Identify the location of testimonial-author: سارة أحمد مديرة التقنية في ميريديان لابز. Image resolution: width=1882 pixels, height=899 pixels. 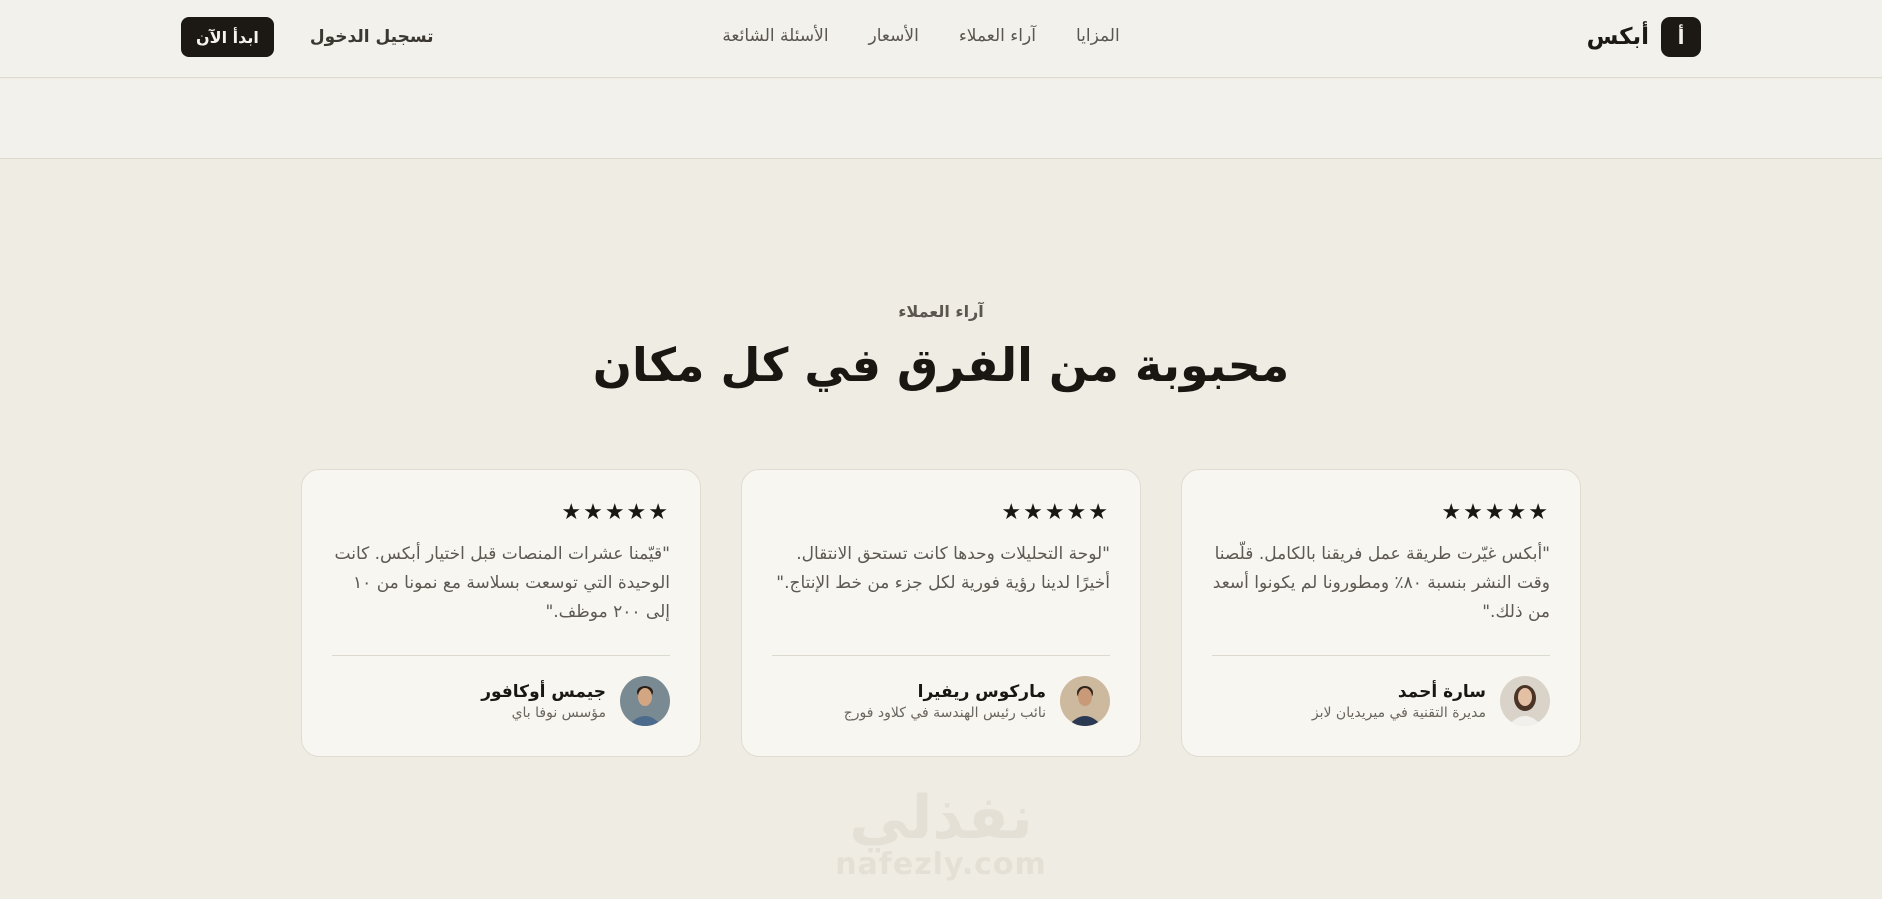
(1431, 701).